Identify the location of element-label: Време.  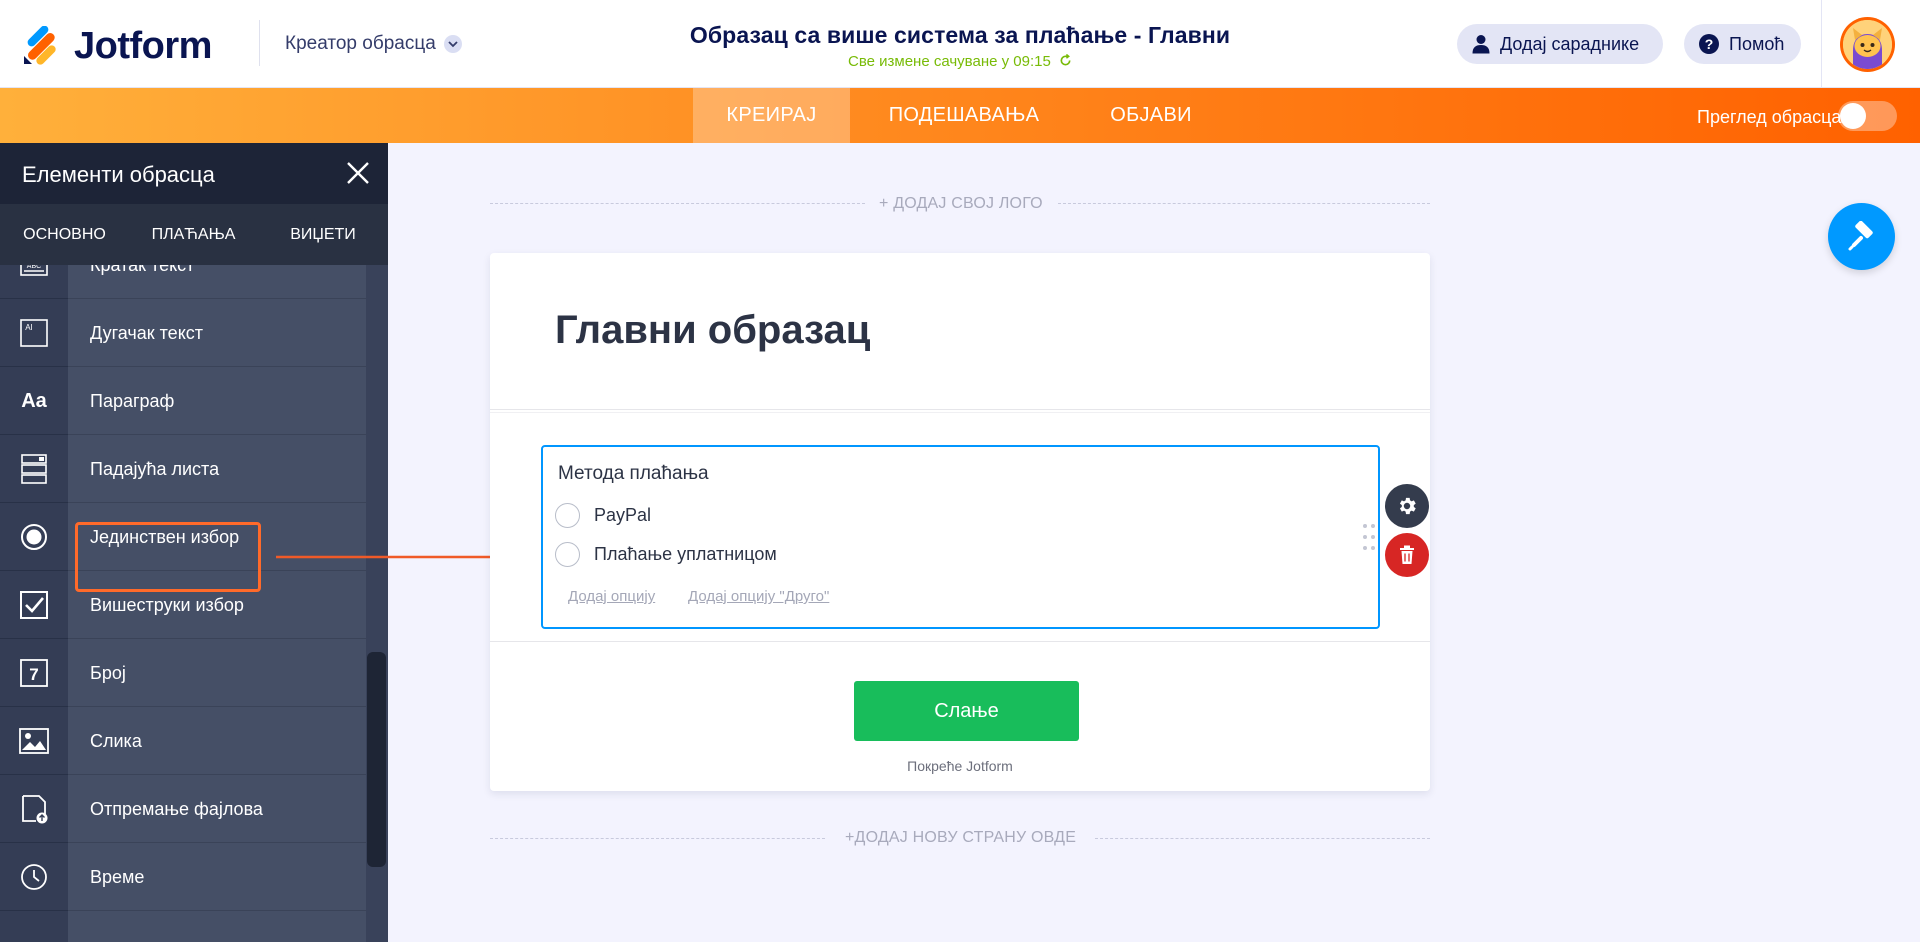
(217, 877).